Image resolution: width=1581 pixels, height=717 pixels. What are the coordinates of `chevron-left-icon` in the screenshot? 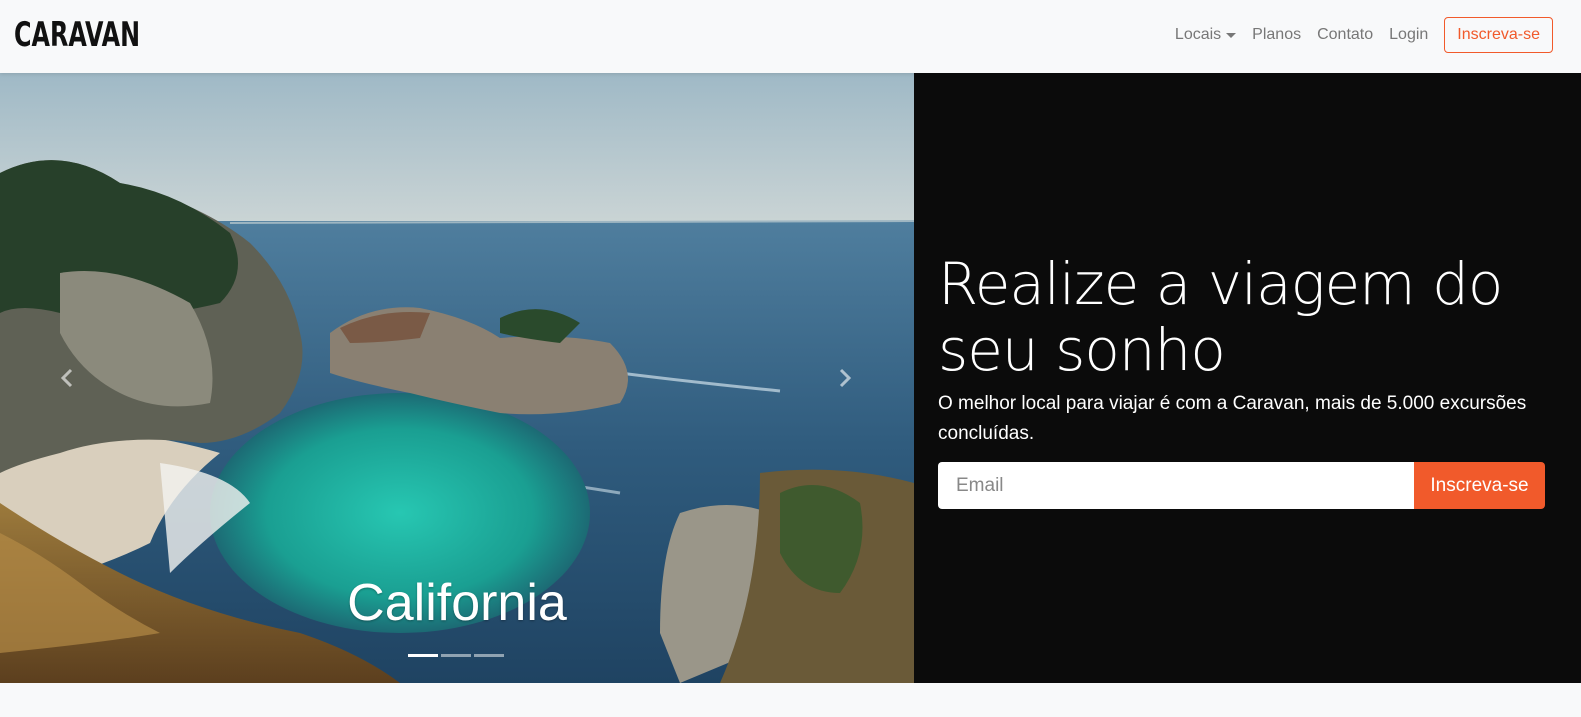 It's located at (66, 378).